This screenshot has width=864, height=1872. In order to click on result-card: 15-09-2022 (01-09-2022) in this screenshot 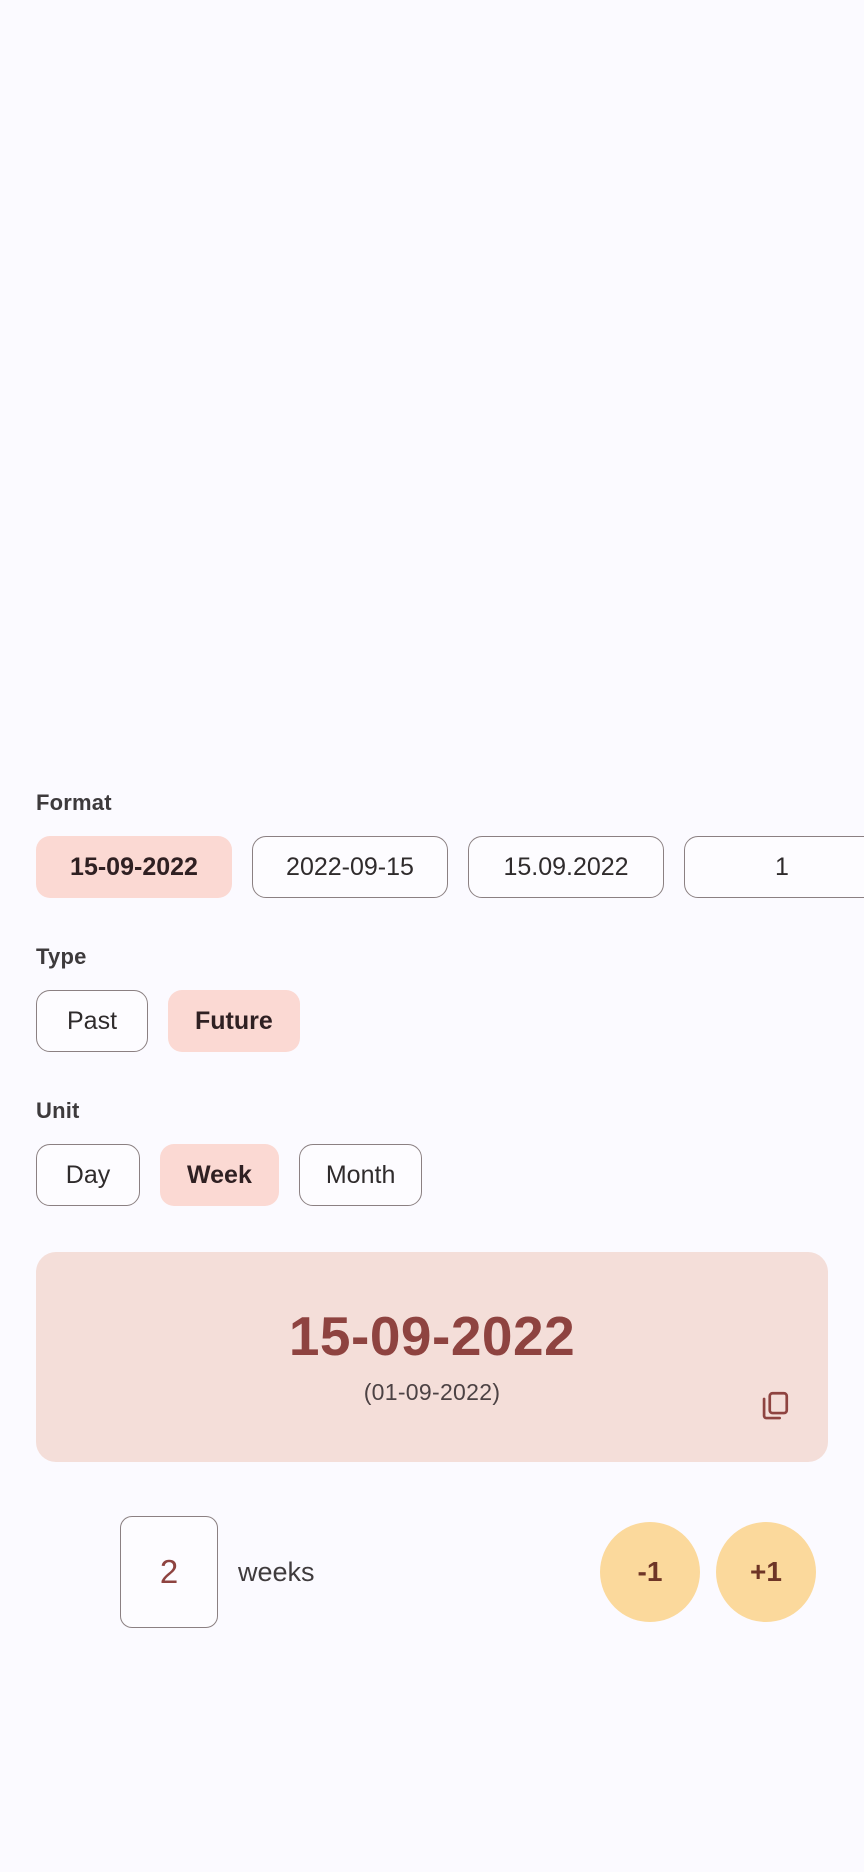, I will do `click(432, 1357)`.